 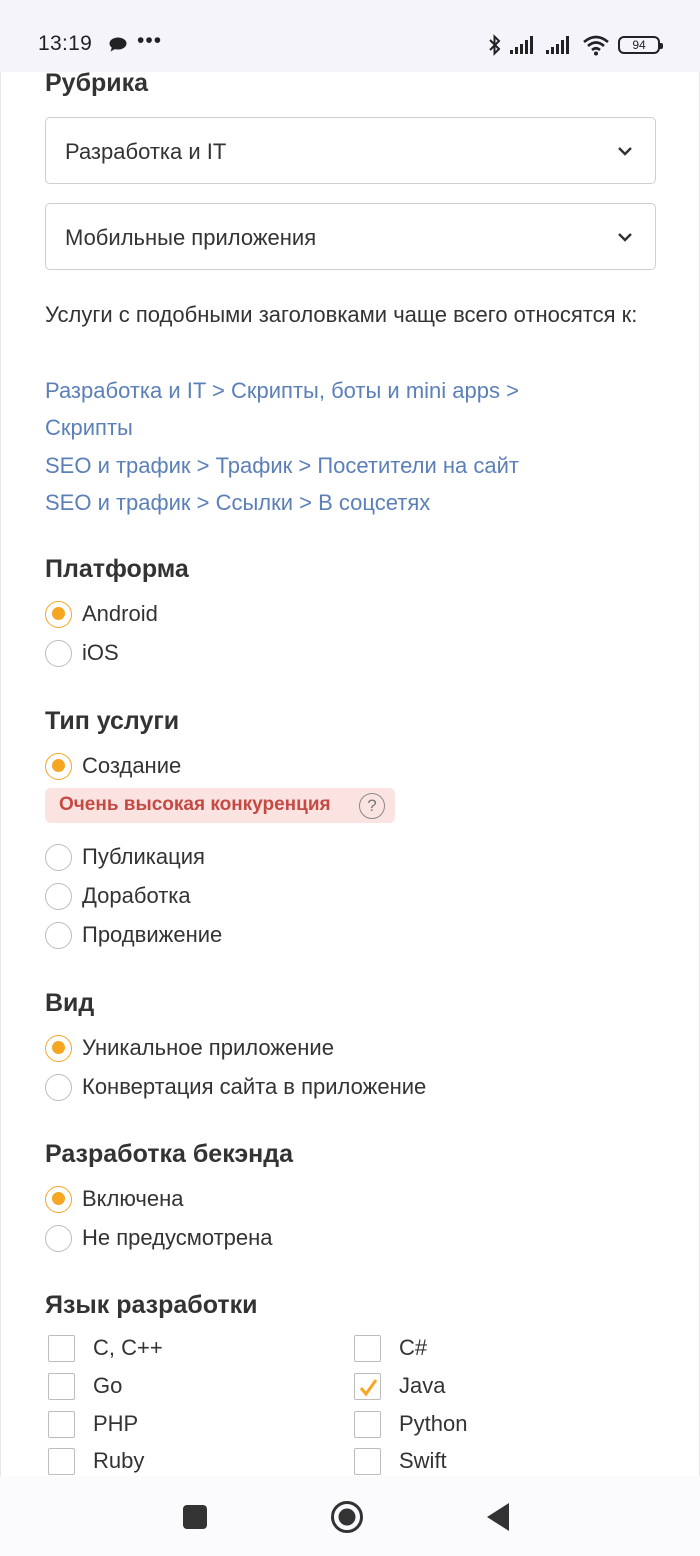 What do you see at coordinates (433, 1423) in the screenshot?
I see `option-label: Python` at bounding box center [433, 1423].